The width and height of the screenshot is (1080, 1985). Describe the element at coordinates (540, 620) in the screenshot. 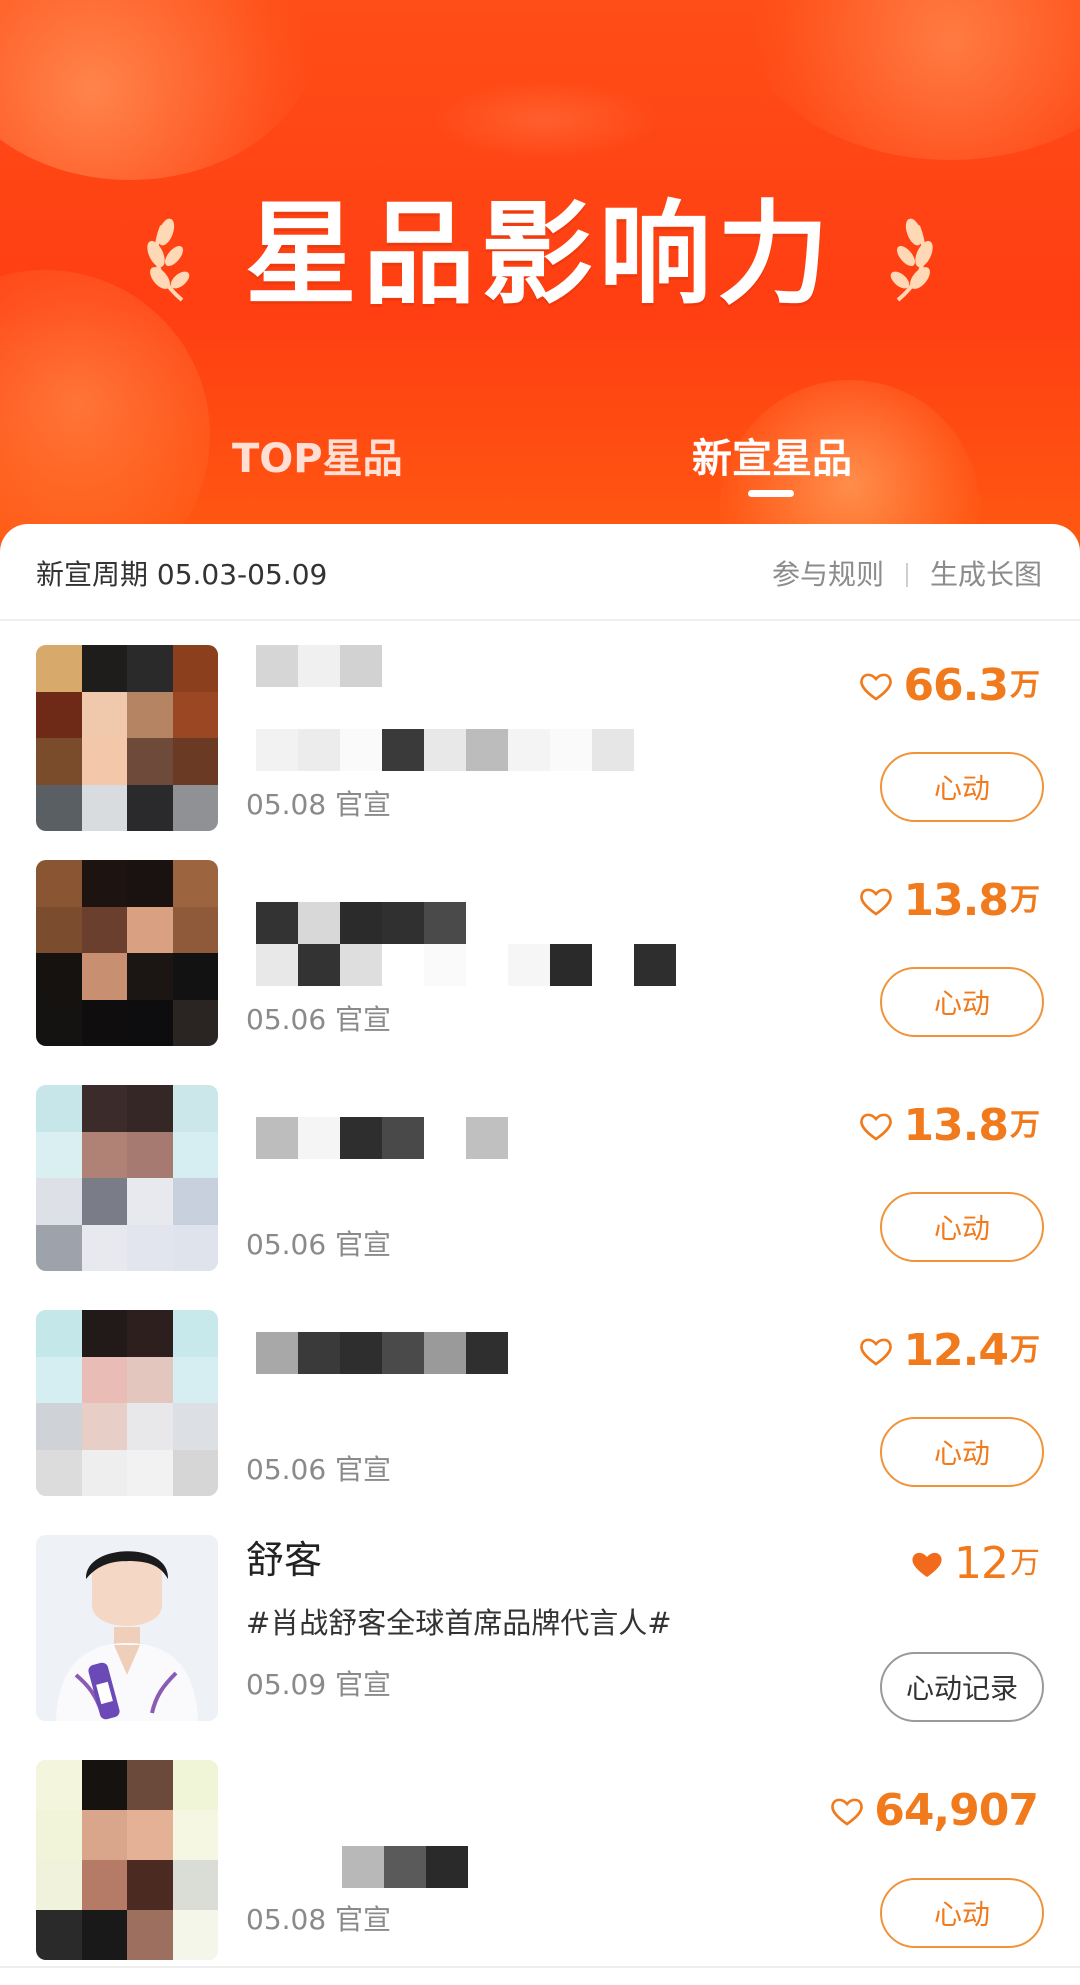

I see `header-divider` at that location.